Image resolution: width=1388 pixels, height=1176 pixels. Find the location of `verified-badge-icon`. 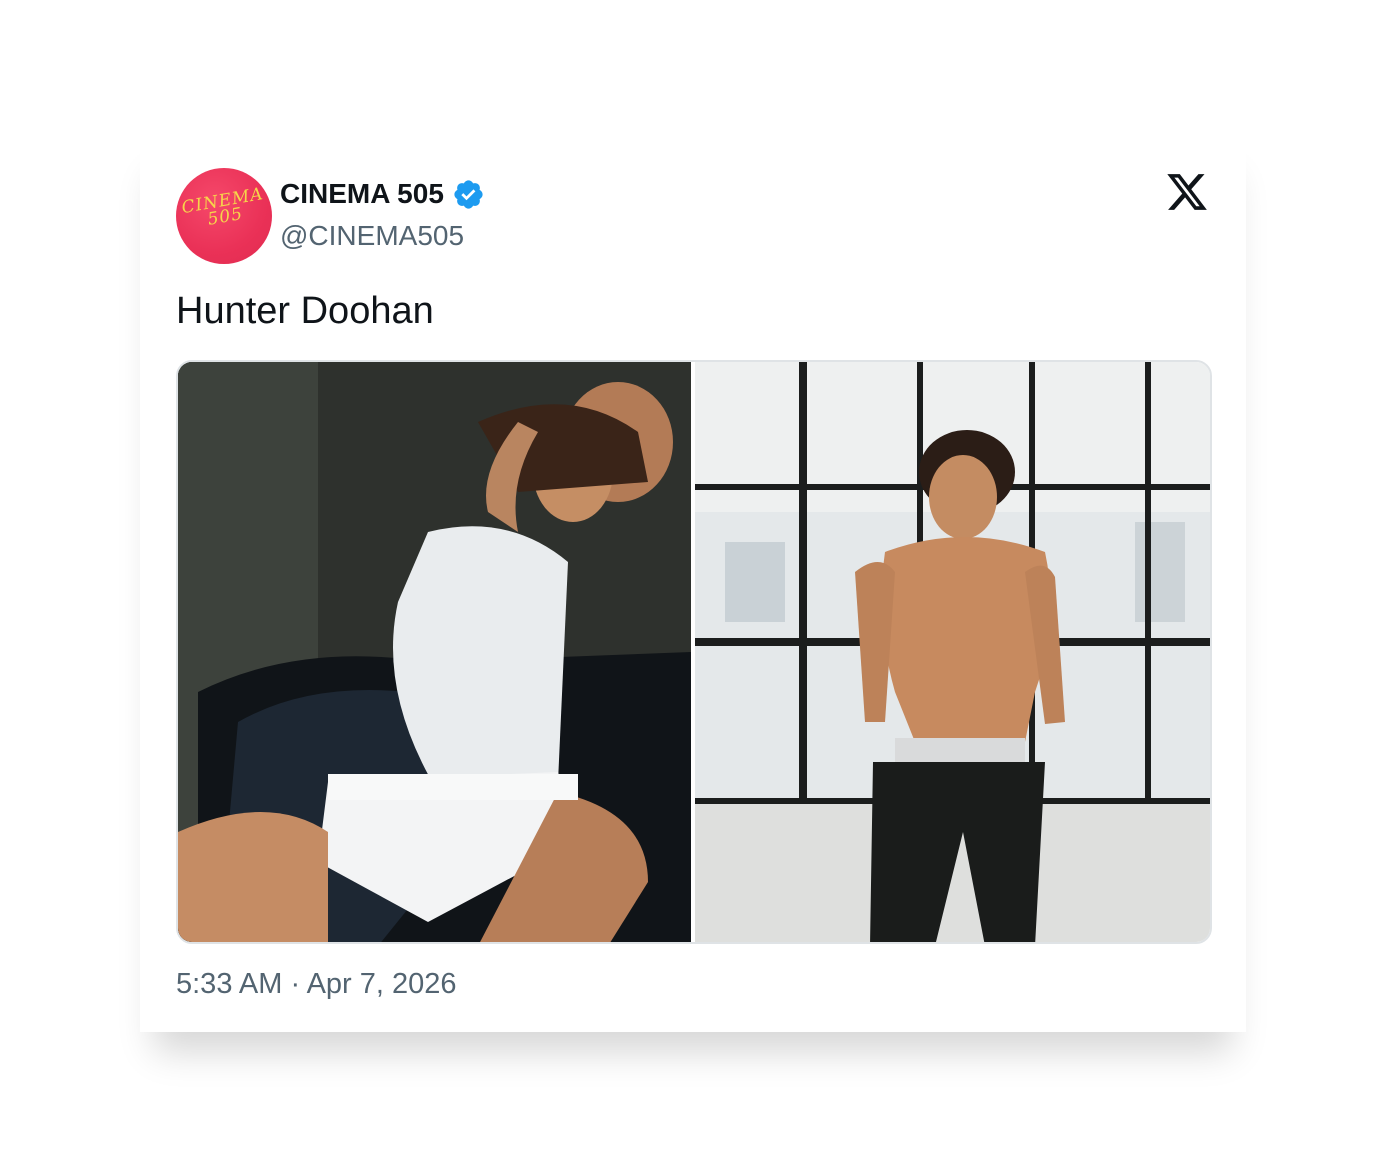

verified-badge-icon is located at coordinates (468, 194).